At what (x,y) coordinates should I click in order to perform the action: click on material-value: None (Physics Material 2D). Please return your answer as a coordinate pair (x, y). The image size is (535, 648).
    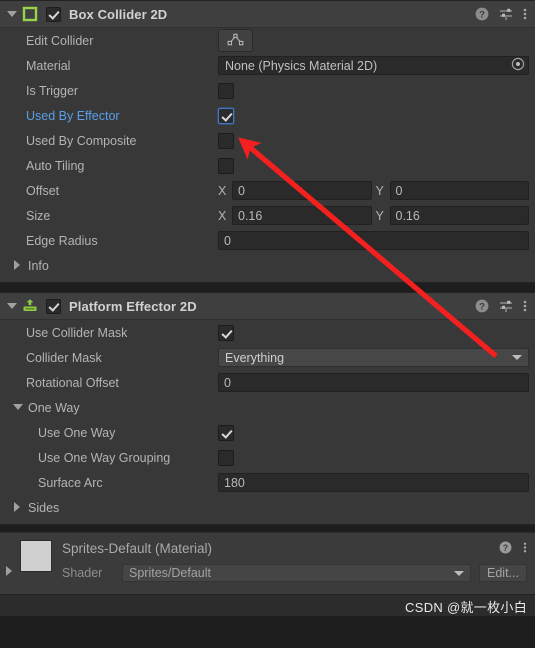
    Looking at the image, I should click on (301, 65).